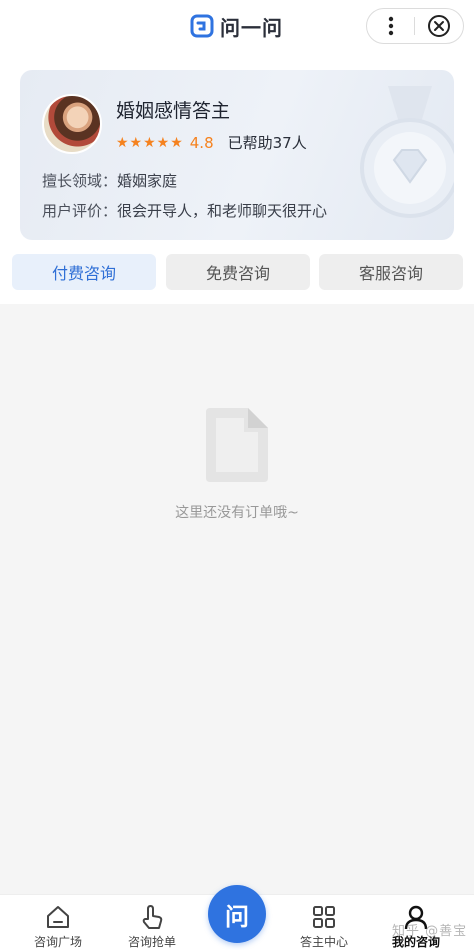 The image size is (474, 950). What do you see at coordinates (222, 211) in the screenshot?
I see `review-value: 很会开导人，和老师聊天很开心` at bounding box center [222, 211].